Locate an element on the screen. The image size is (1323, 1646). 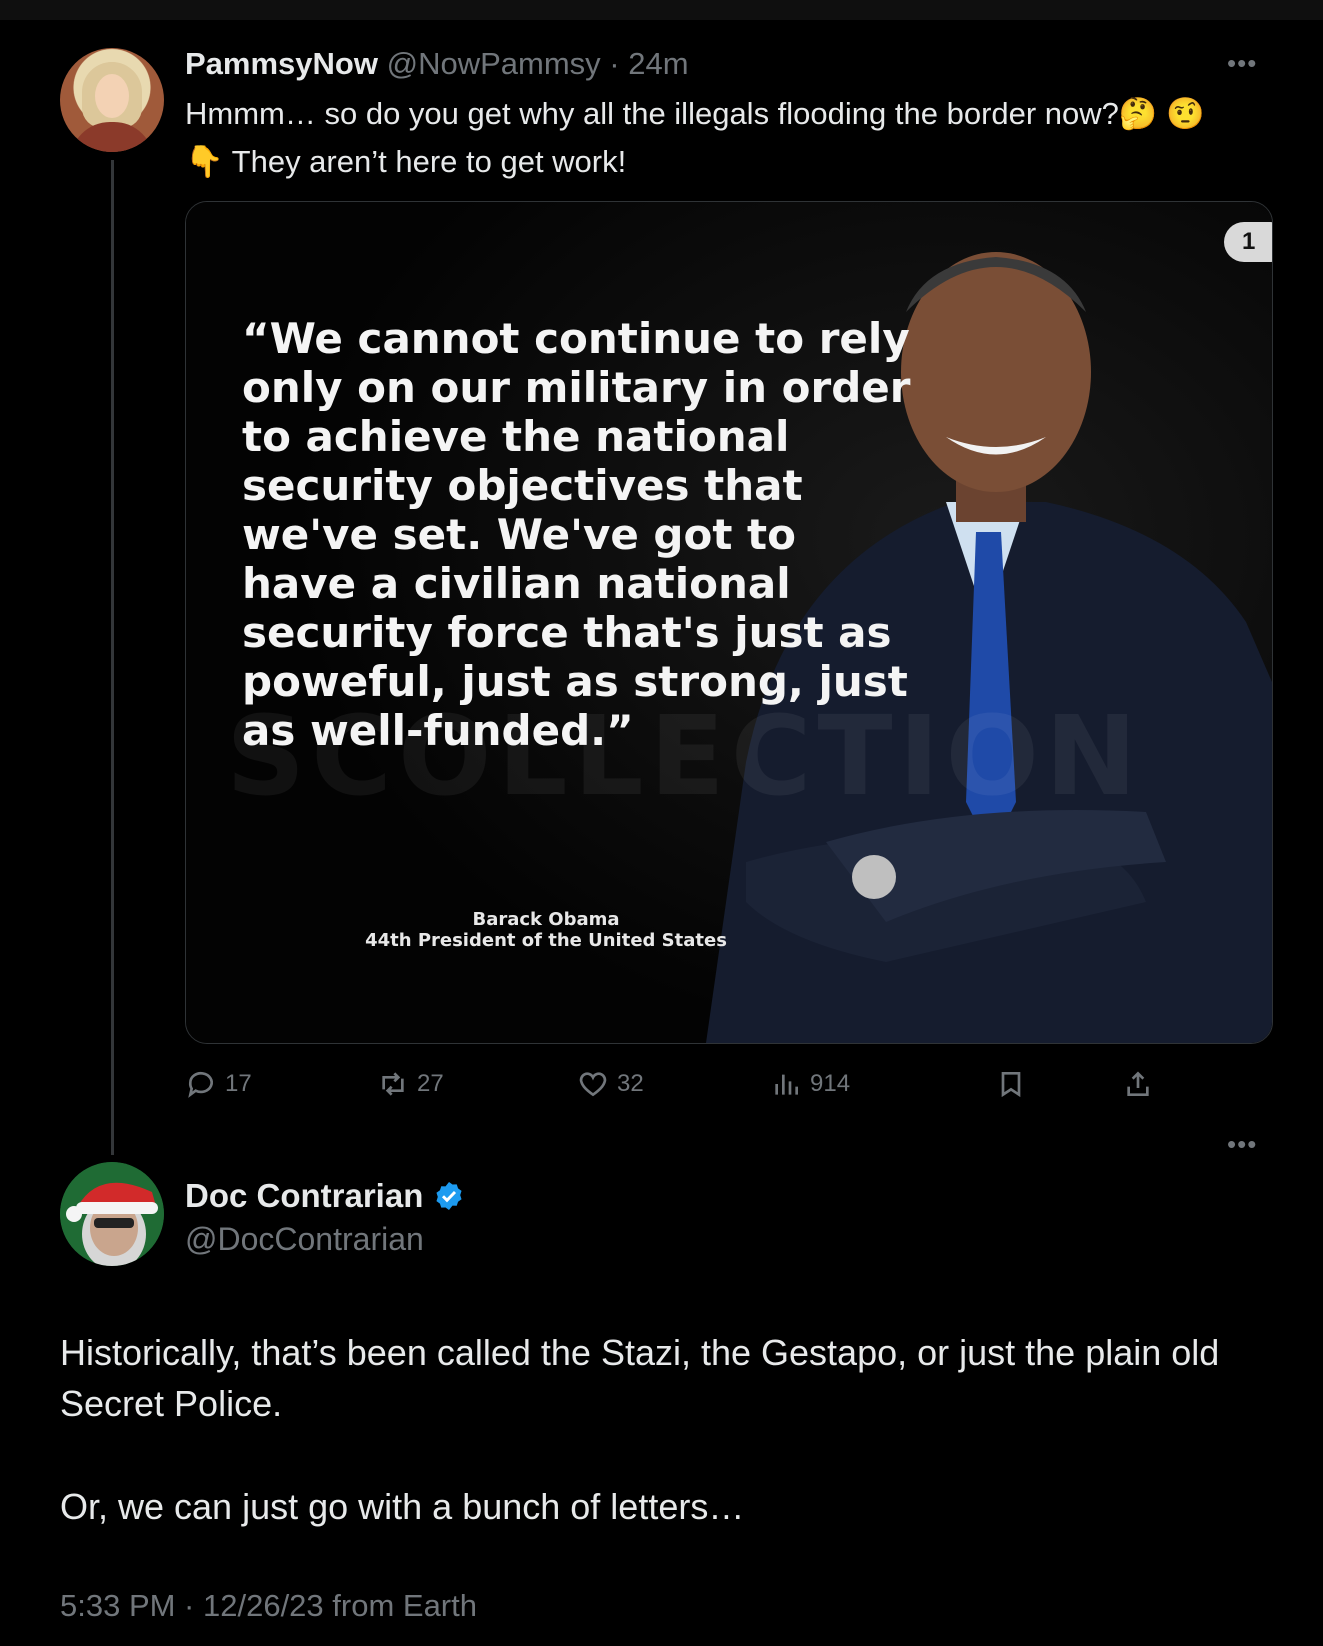
view-count: 914 is located at coordinates (830, 1083).